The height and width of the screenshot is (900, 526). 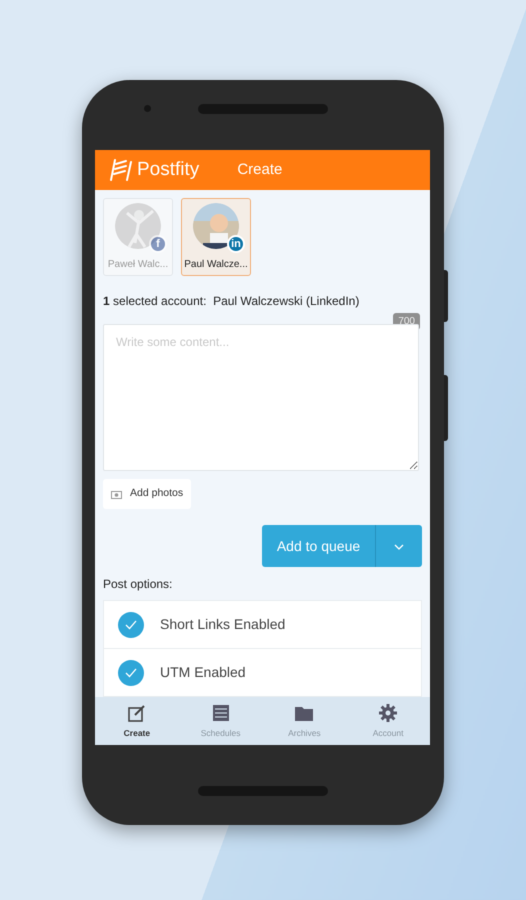 What do you see at coordinates (203, 672) in the screenshot?
I see `option-label: UTM Enabled` at bounding box center [203, 672].